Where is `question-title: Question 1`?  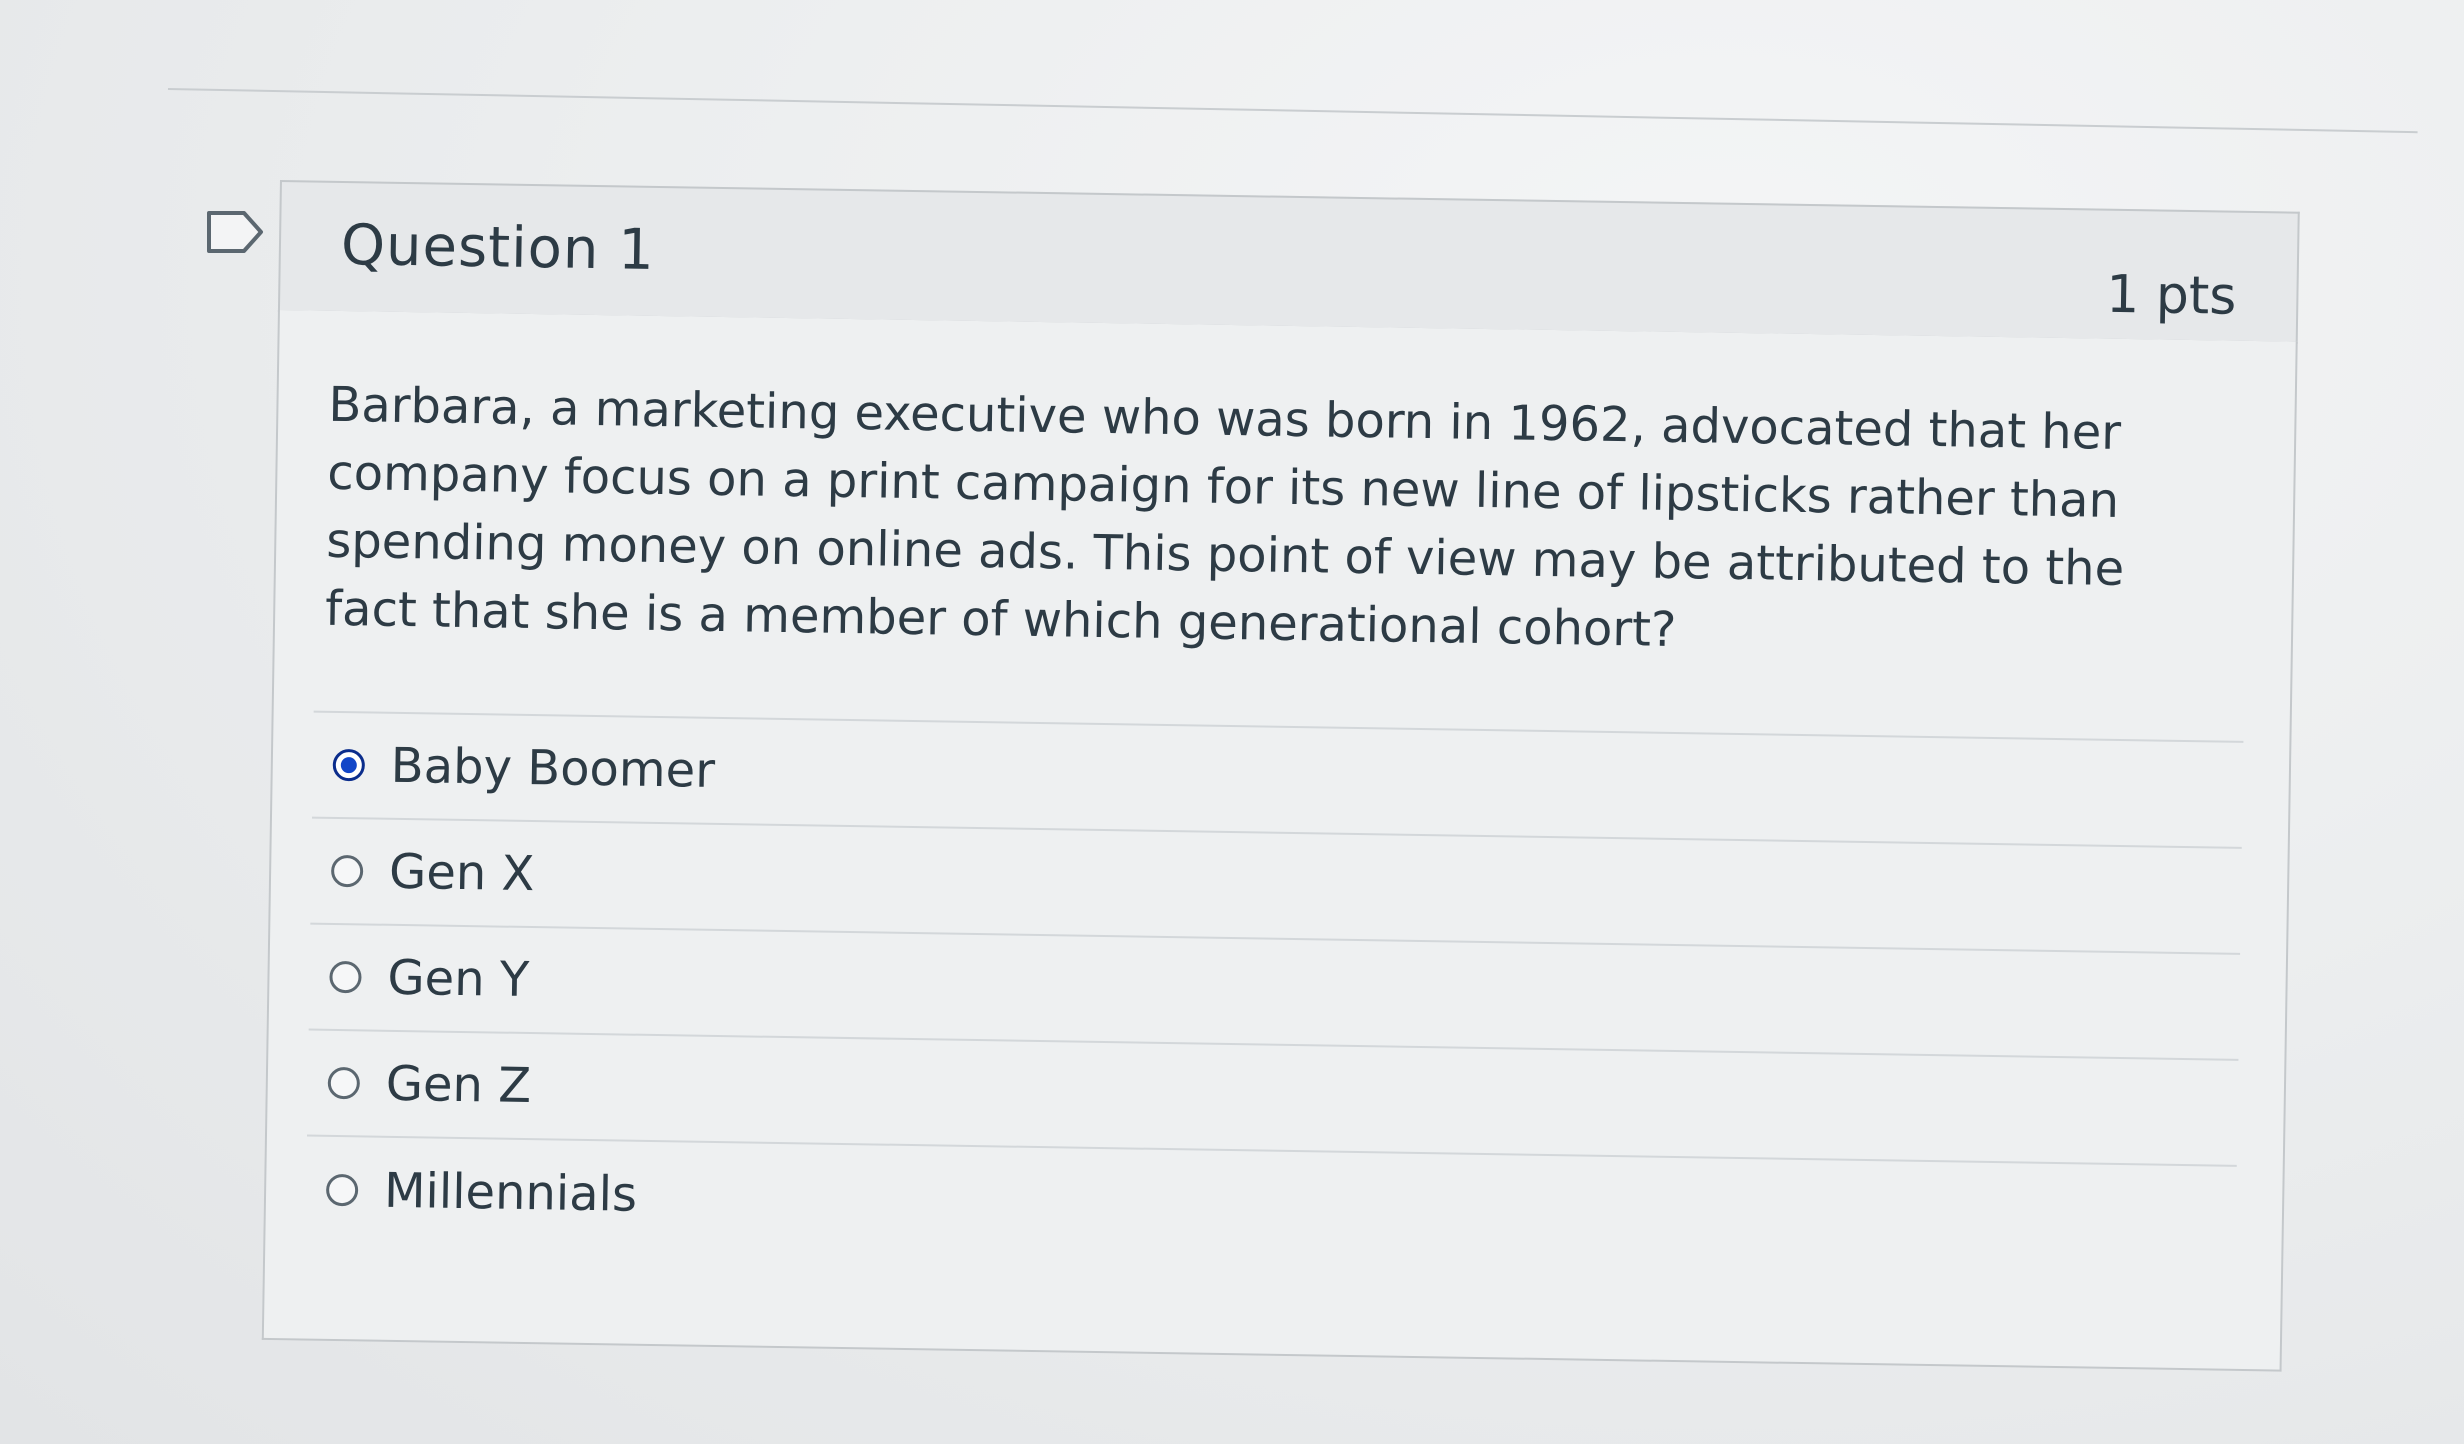
question-title: Question 1 is located at coordinates (498, 247).